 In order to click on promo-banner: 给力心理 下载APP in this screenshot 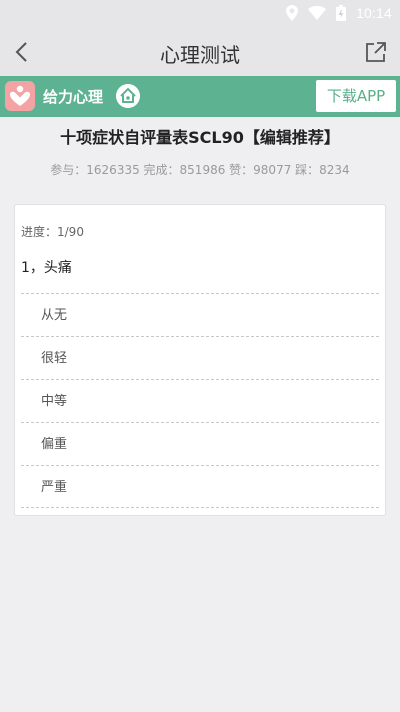, I will do `click(200, 96)`.